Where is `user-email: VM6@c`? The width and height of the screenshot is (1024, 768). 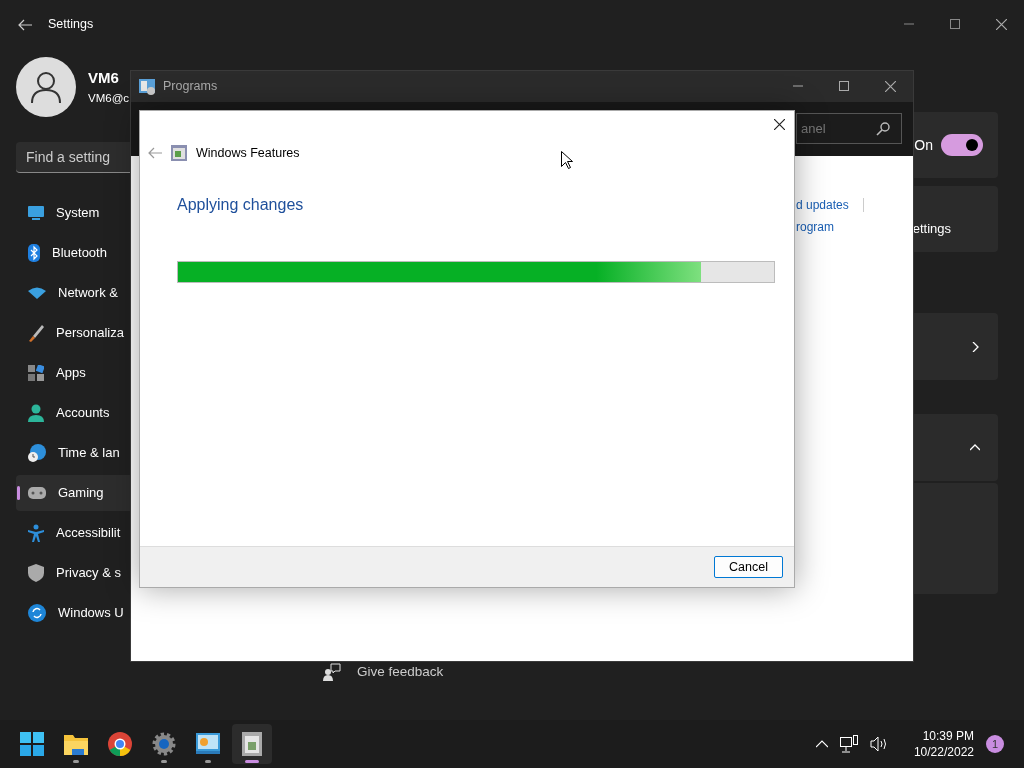 user-email: VM6@c is located at coordinates (109, 98).